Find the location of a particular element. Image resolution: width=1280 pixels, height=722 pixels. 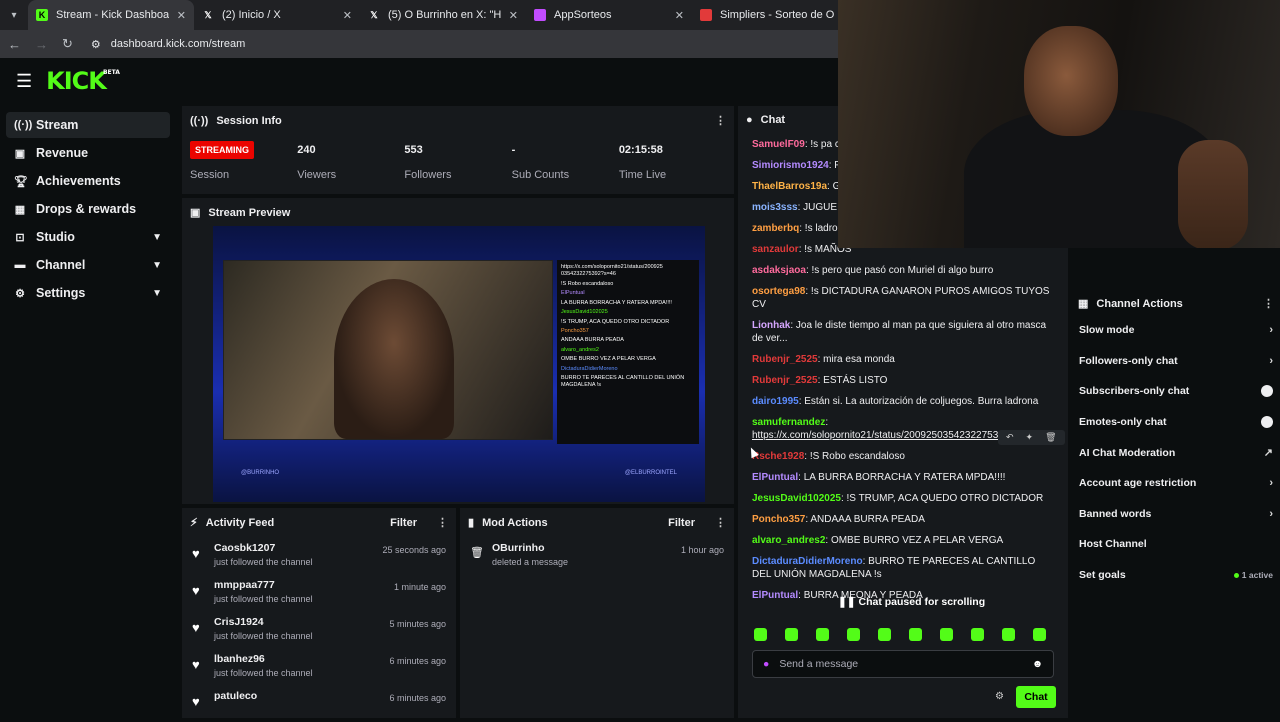

chat-input: ● Send a message ☻ is located at coordinates (903, 664).